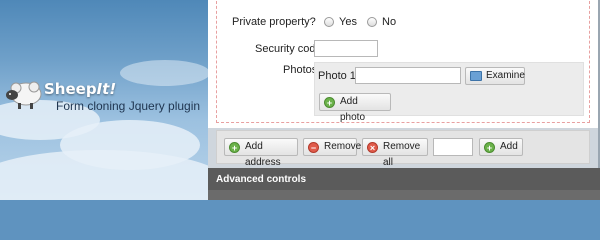  What do you see at coordinates (329, 22) in the screenshot?
I see `radio-yes` at bounding box center [329, 22].